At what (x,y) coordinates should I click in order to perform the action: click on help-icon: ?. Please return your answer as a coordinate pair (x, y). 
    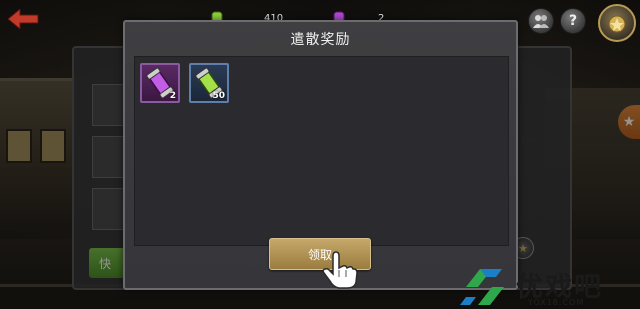
    Looking at the image, I should click on (573, 21).